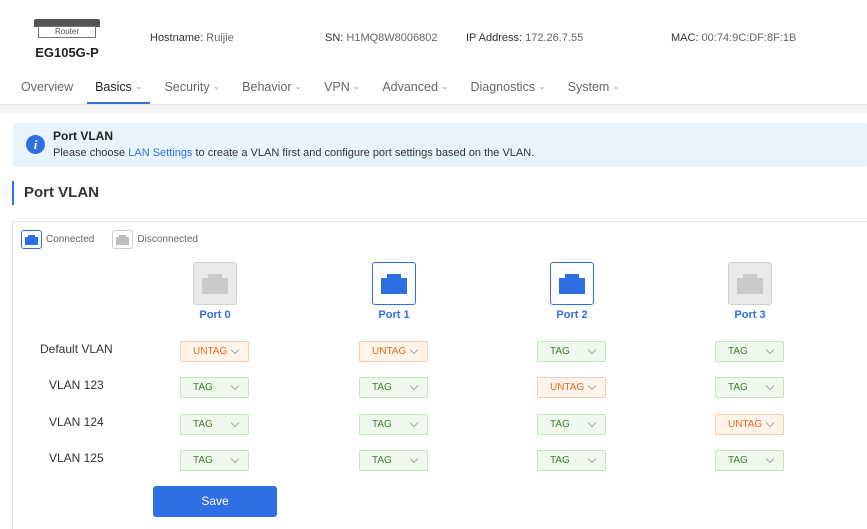 The height and width of the screenshot is (529, 867). I want to click on sn-label: SN:, so click(334, 38).